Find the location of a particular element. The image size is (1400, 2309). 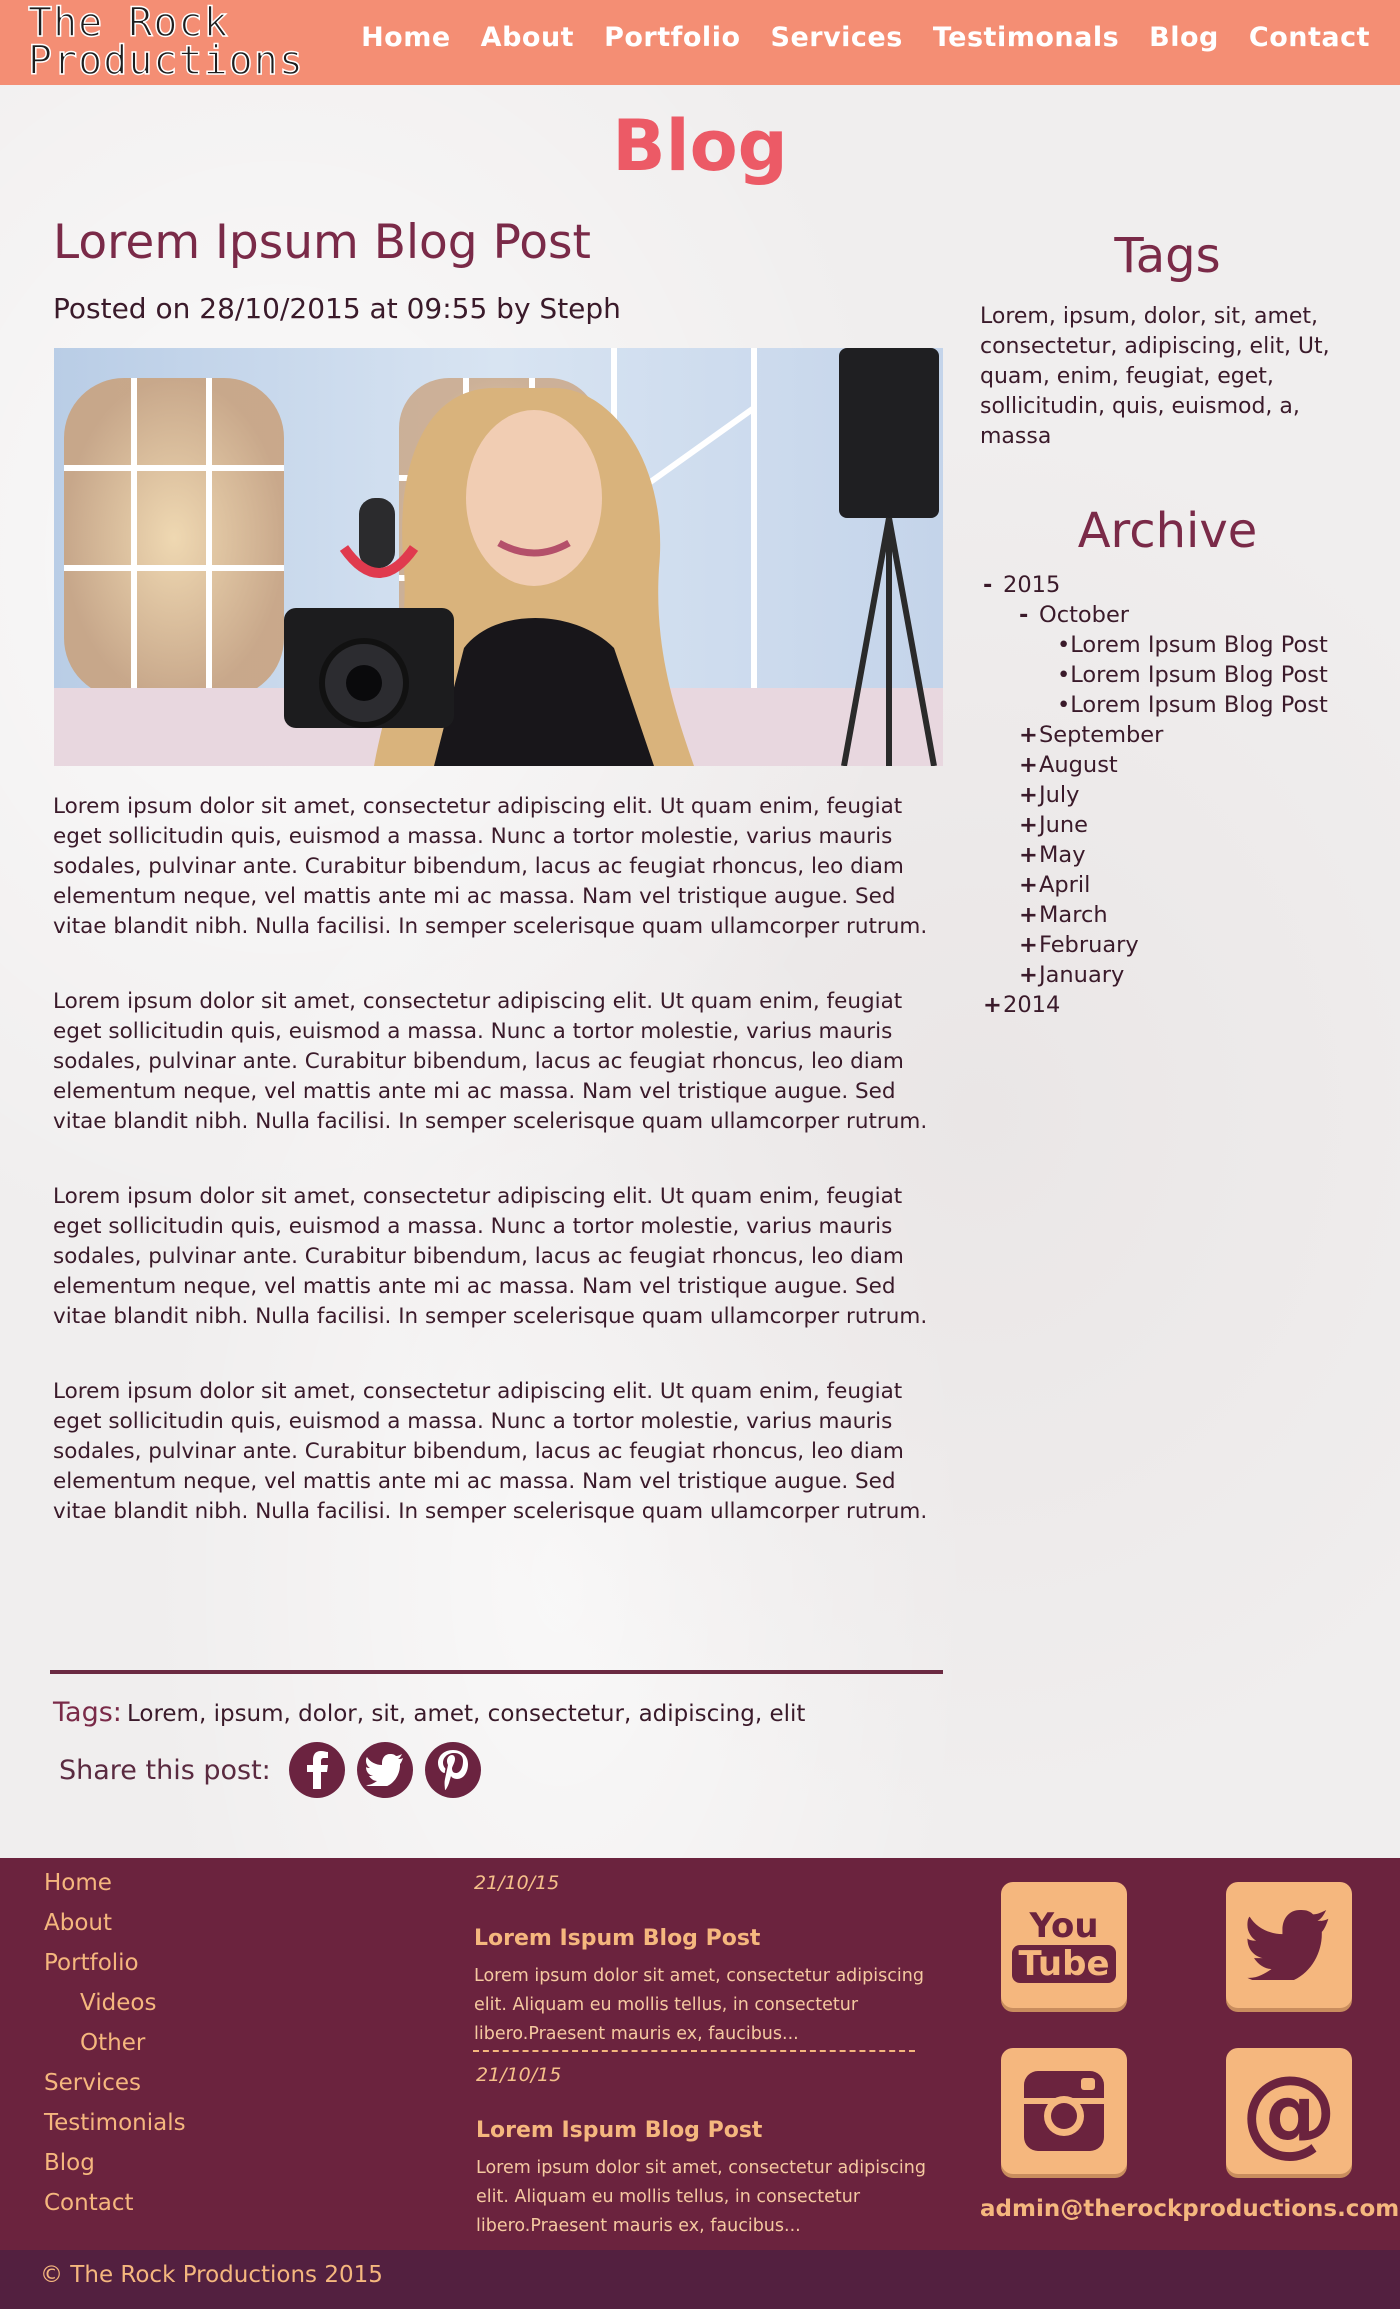

news-date: 21/10/15 is located at coordinates (519, 2075).